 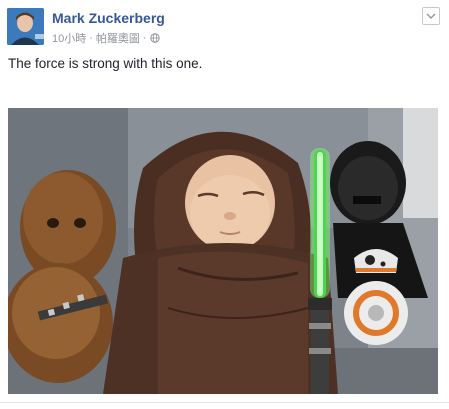 I want to click on post-options-button, so click(x=431, y=16).